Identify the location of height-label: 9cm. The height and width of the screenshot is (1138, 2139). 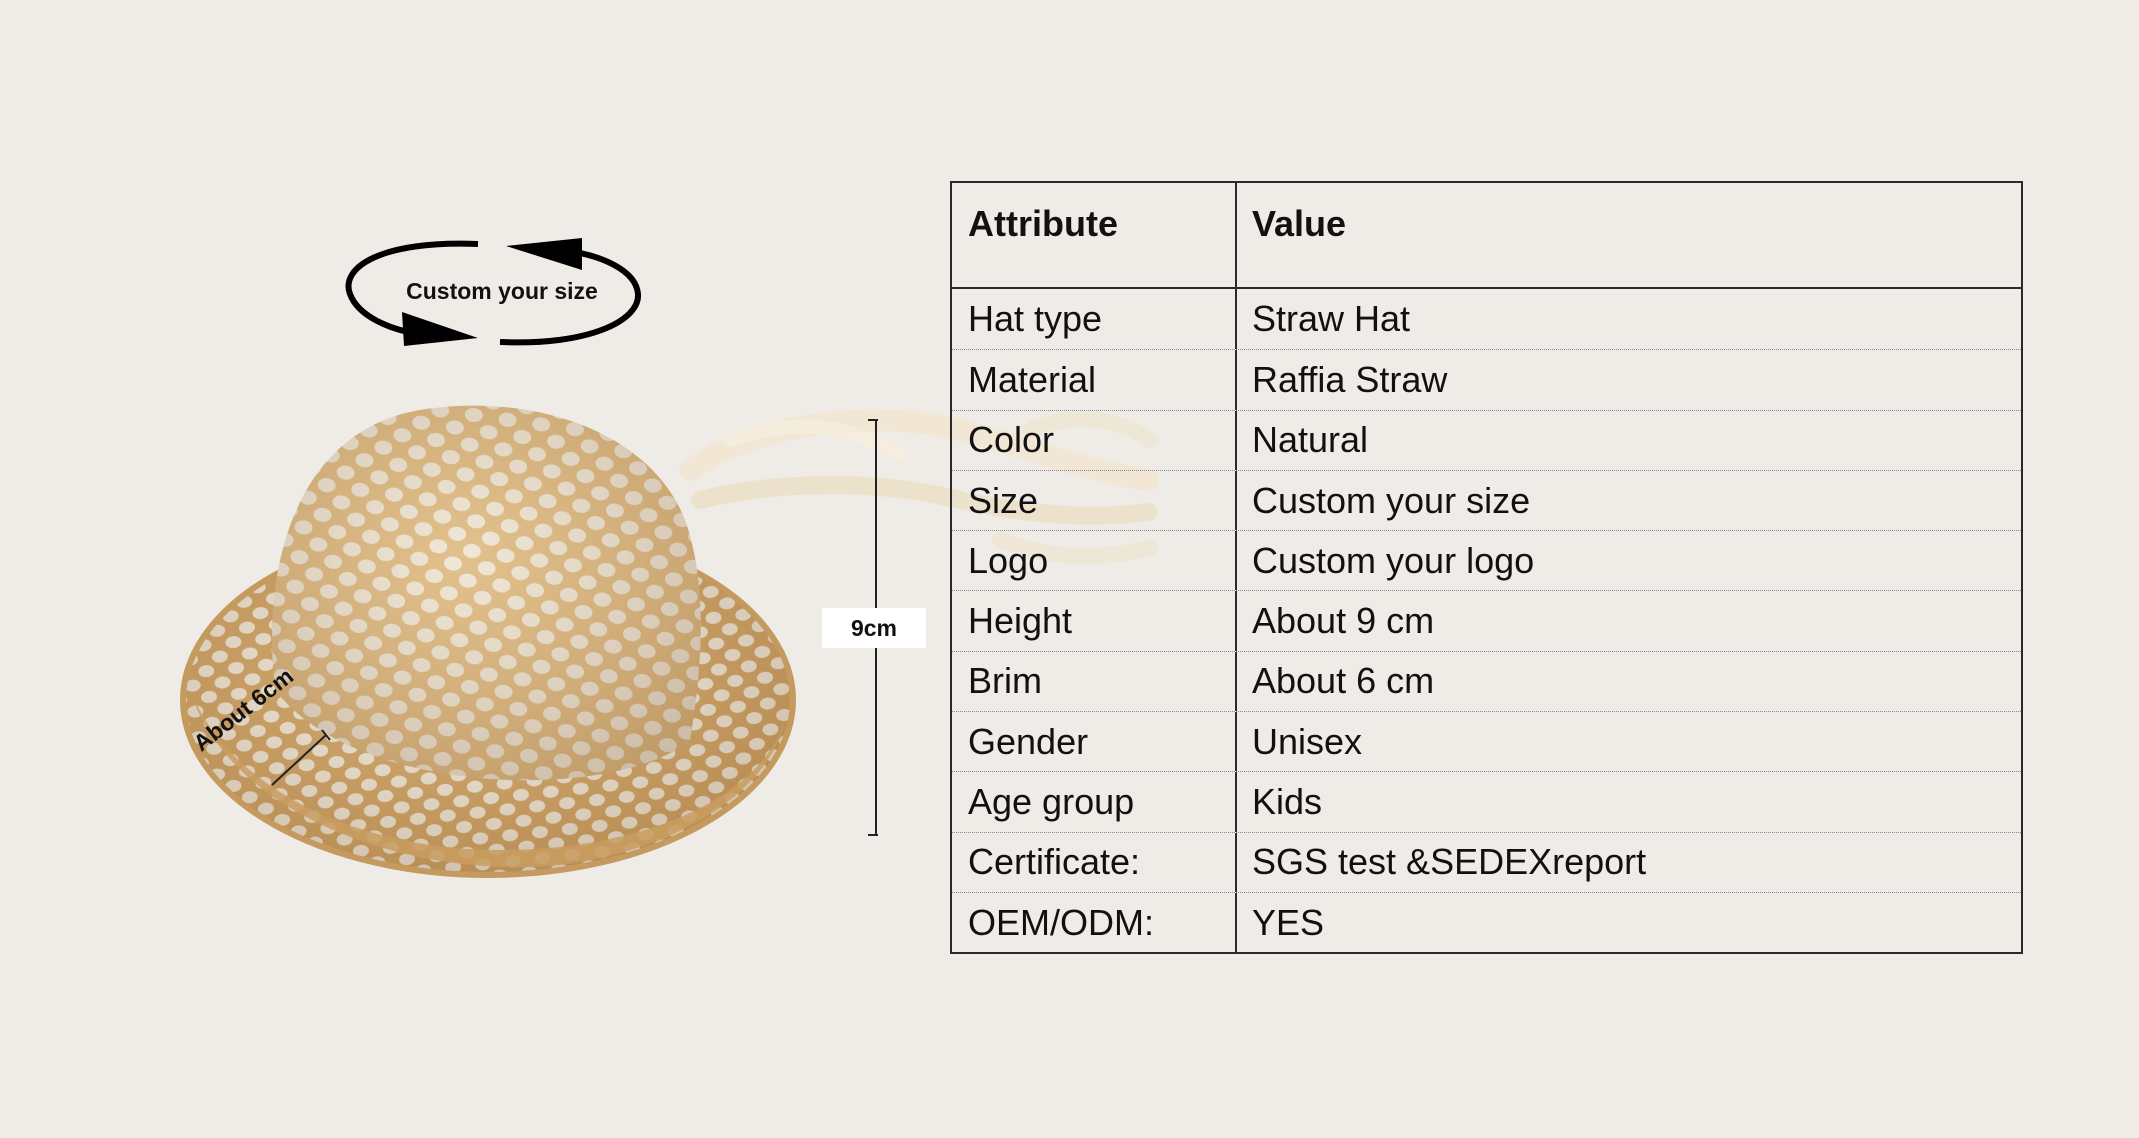
(874, 628).